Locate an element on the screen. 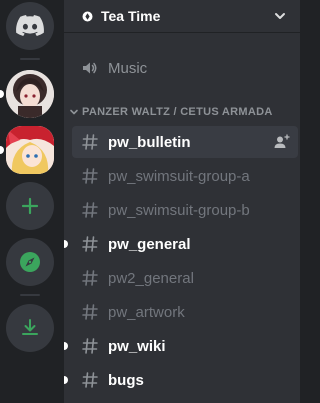 The image size is (320, 403). compass-icon is located at coordinates (30, 262).